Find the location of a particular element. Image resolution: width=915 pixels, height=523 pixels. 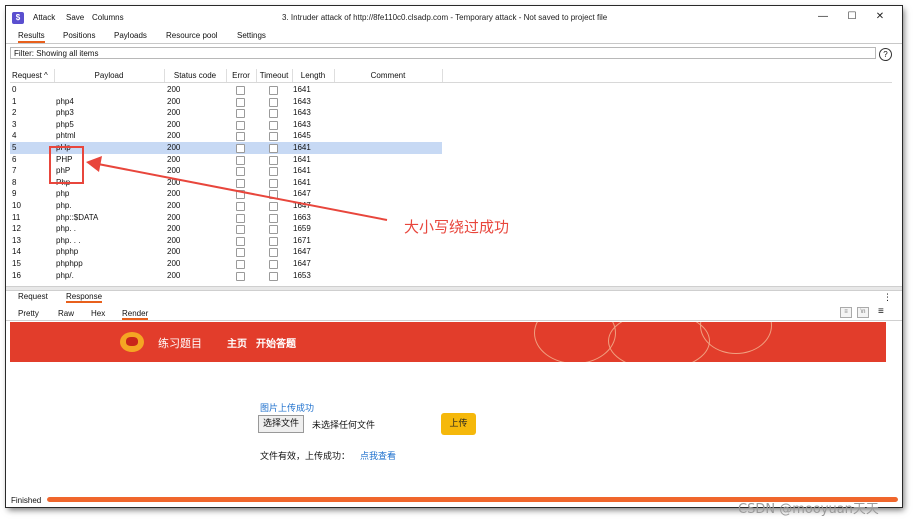

tab-pretty: Pretty is located at coordinates (28, 313).